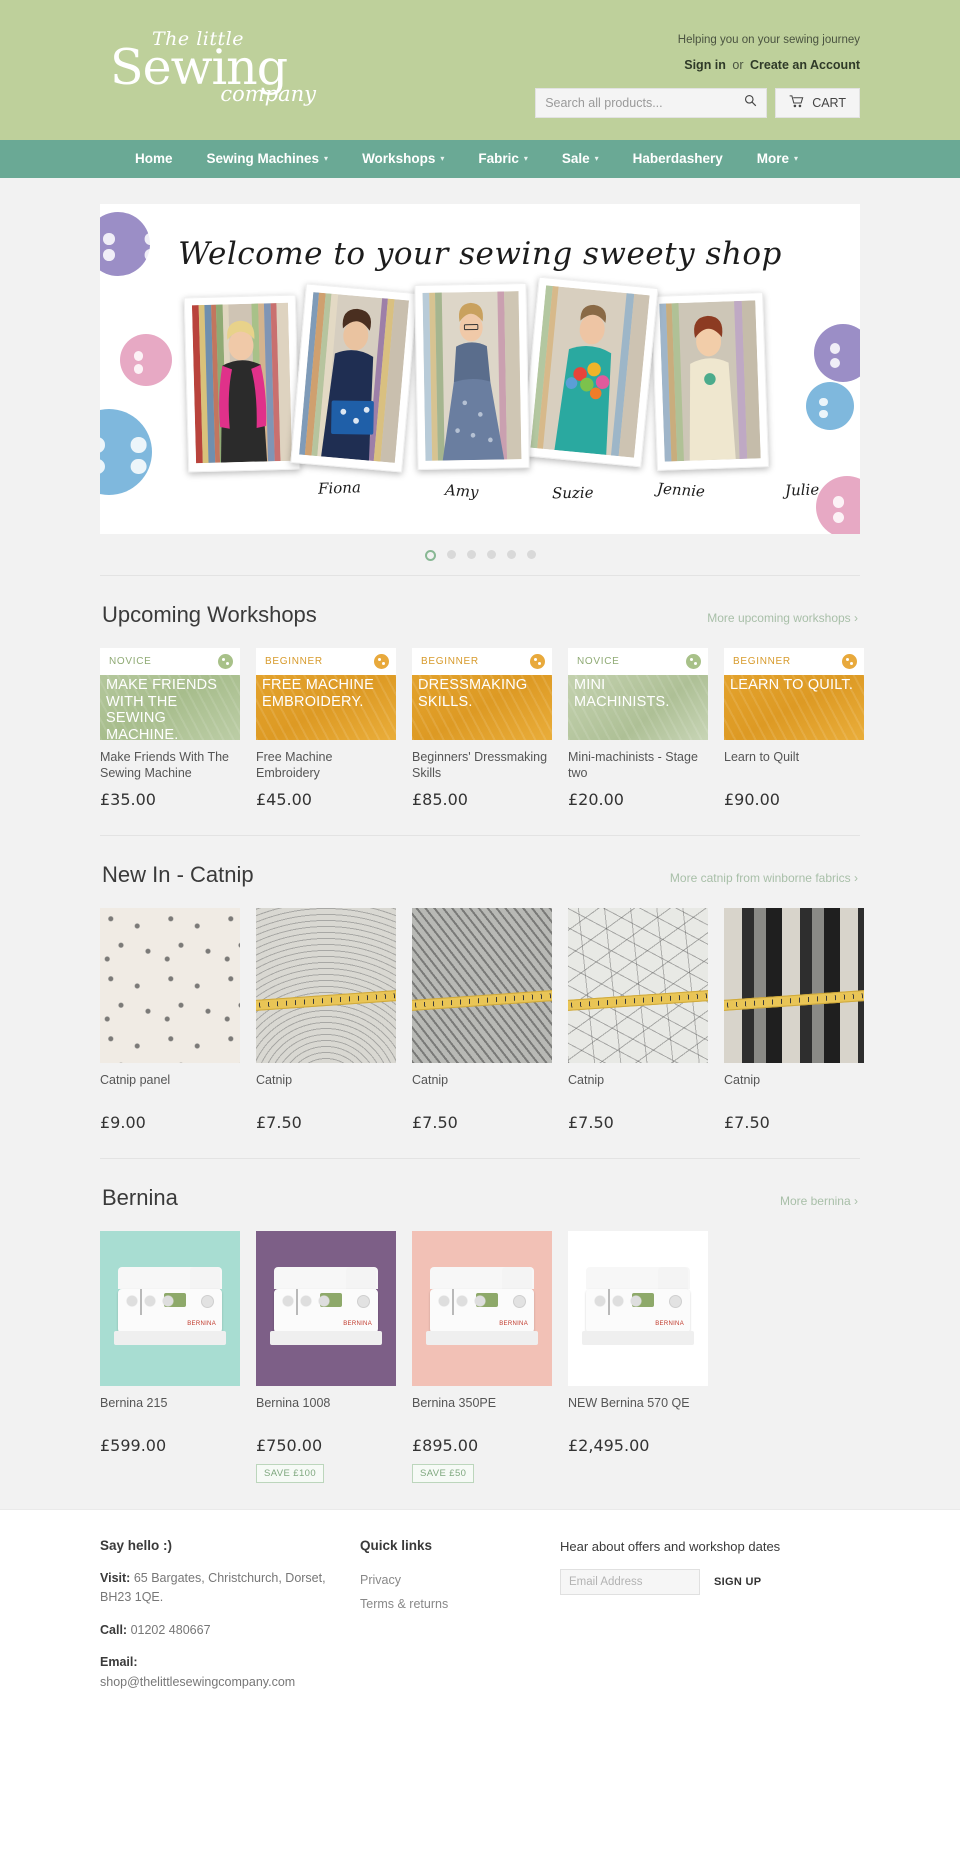  I want to click on product-card: BERNINA Bernina 350PE £895.00 SAVE £50, so click(482, 1357).